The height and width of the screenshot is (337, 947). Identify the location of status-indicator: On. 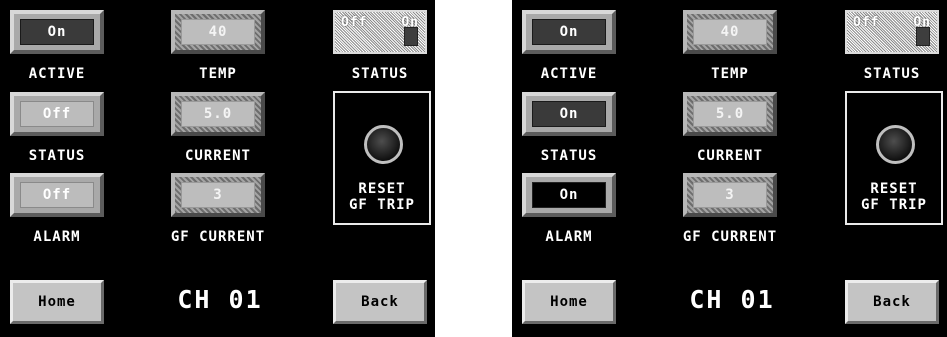
(569, 114).